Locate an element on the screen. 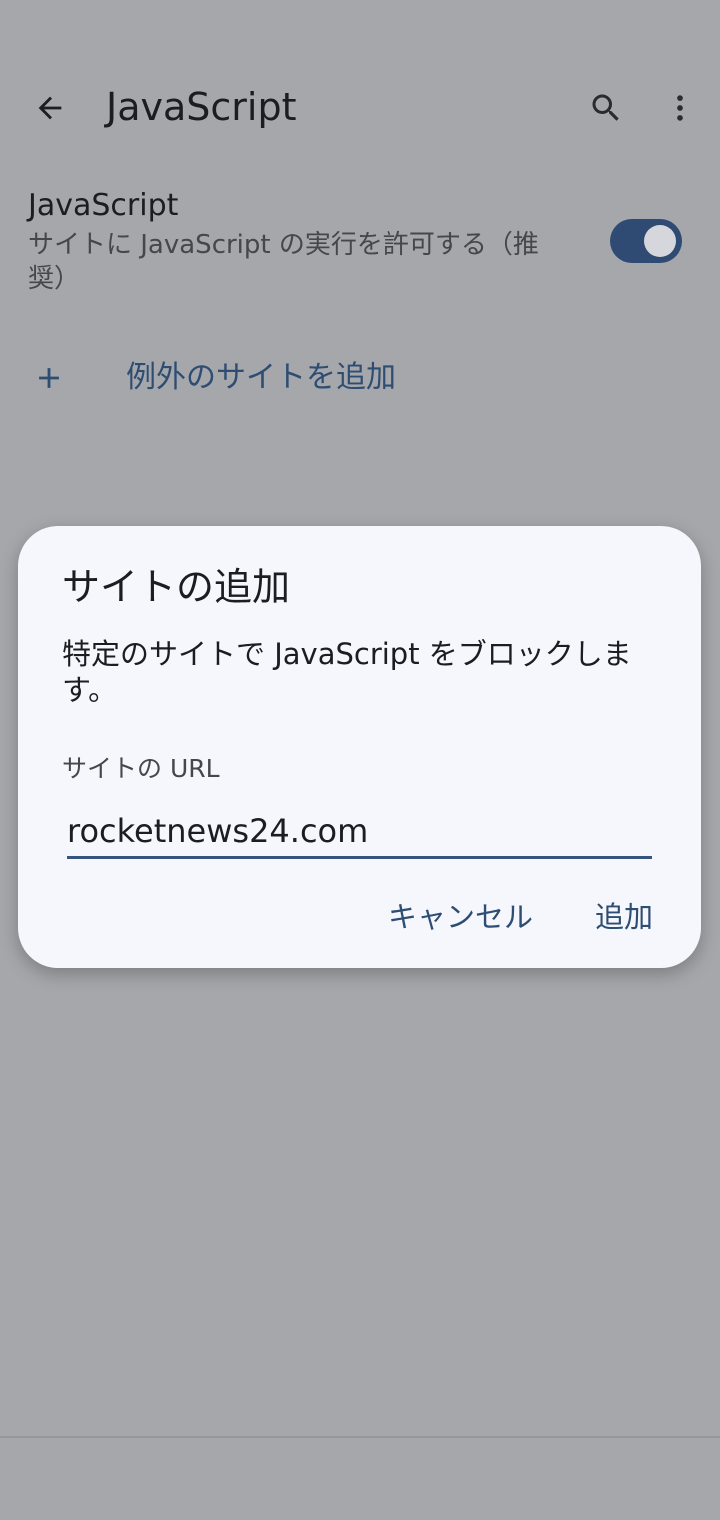  site-url-input is located at coordinates (359, 832).